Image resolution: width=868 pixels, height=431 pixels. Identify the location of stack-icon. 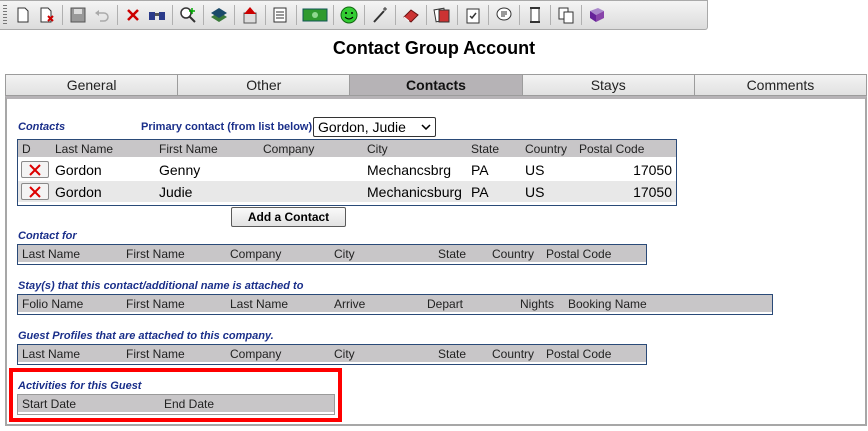
(219, 15).